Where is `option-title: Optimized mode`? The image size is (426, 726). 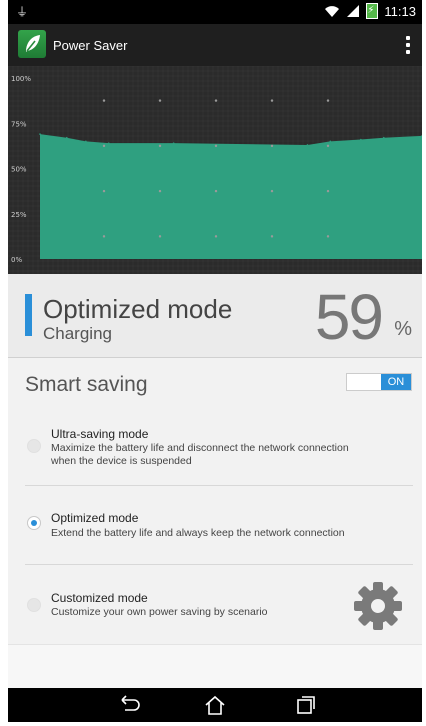 option-title: Optimized mode is located at coordinates (95, 518).